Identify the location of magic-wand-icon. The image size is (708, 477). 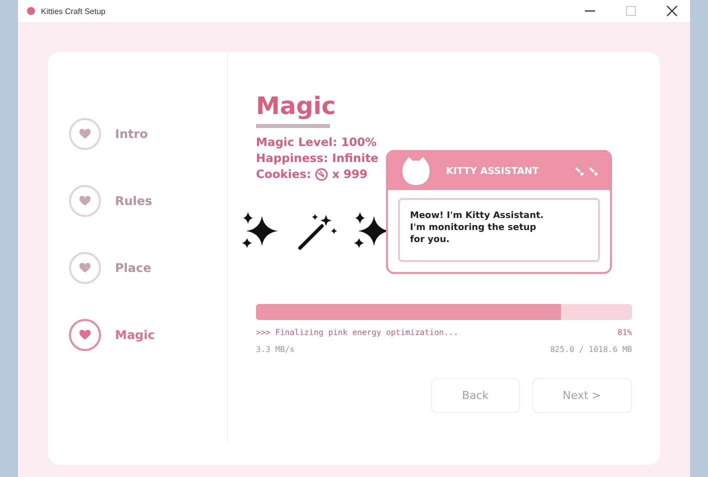
(317, 231).